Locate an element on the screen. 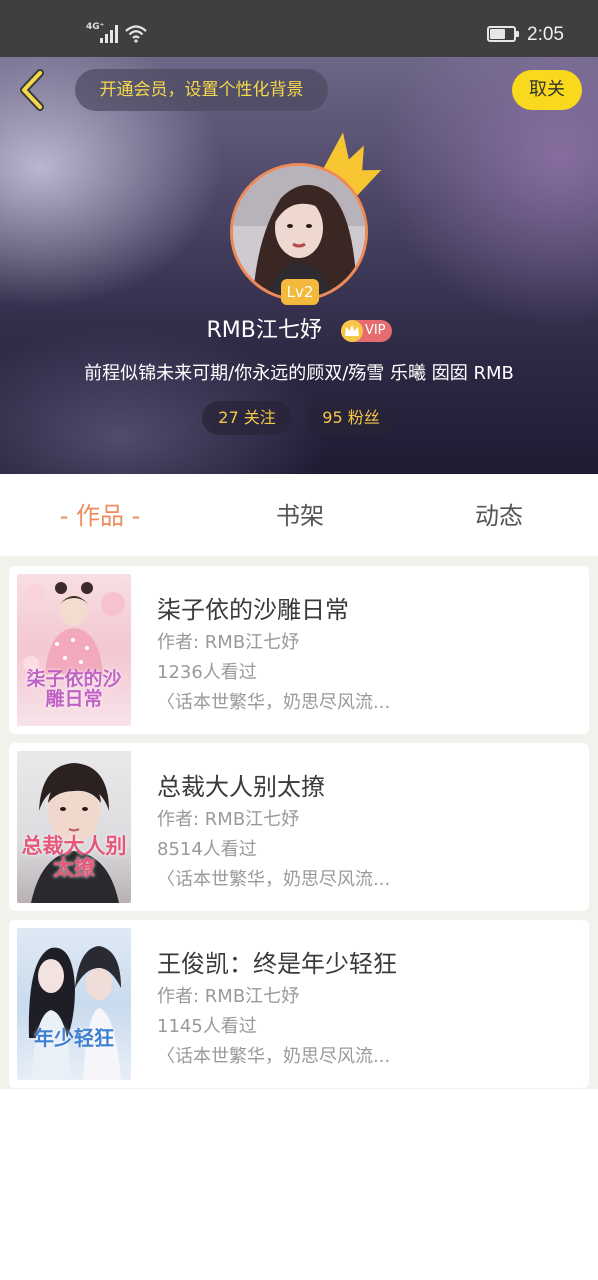 The height and width of the screenshot is (1280, 598). book-title: 柒子依的沙雕日常 is located at coordinates (253, 607).